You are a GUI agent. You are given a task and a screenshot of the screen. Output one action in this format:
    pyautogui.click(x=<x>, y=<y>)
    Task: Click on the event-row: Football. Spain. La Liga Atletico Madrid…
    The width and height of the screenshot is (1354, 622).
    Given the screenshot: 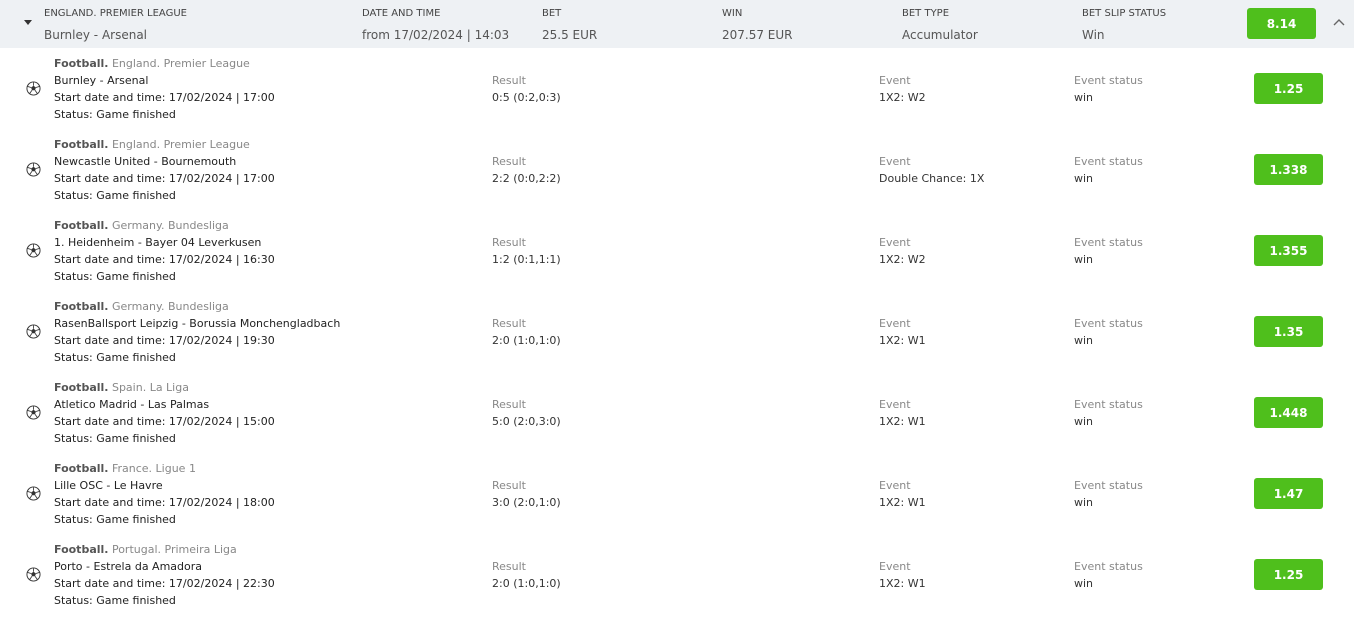 What is the action you would take?
    pyautogui.click(x=677, y=419)
    